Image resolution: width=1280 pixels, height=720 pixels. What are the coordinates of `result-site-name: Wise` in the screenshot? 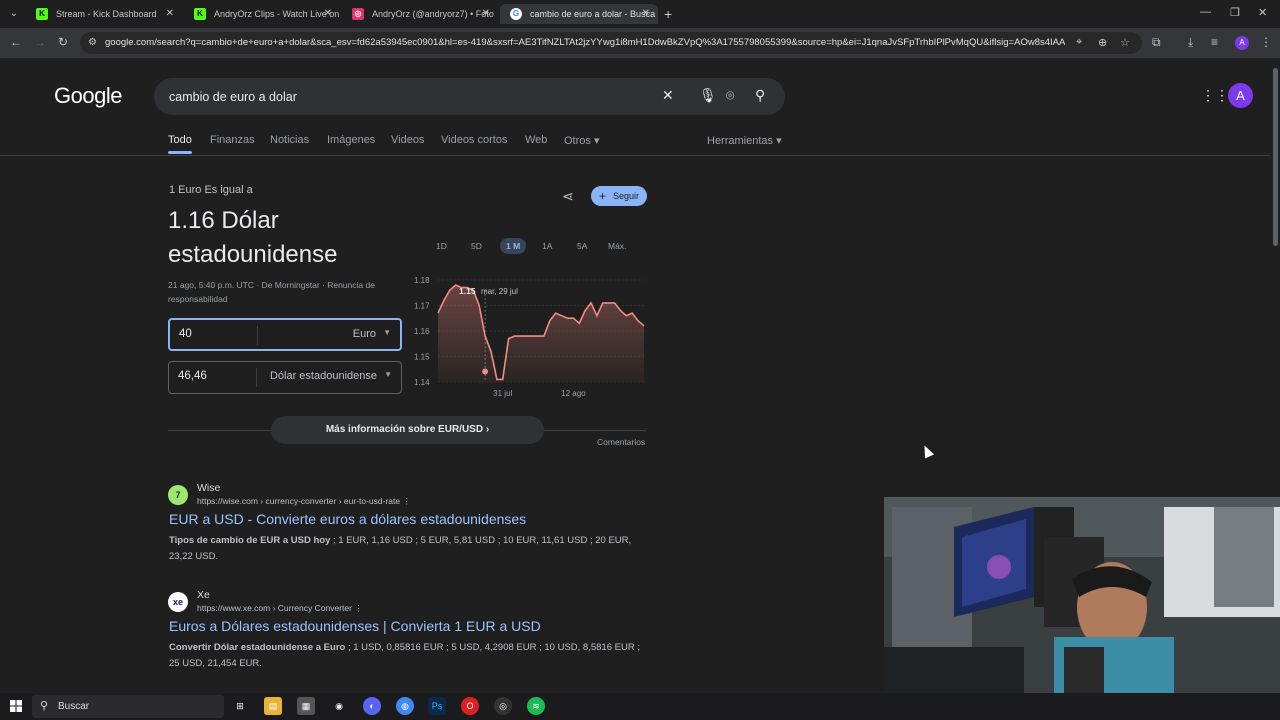 It's located at (208, 488).